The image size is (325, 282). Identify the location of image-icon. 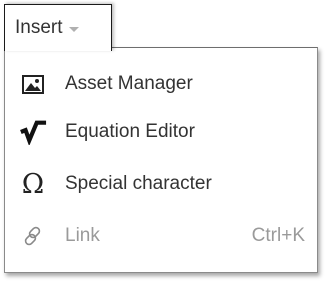
(33, 84).